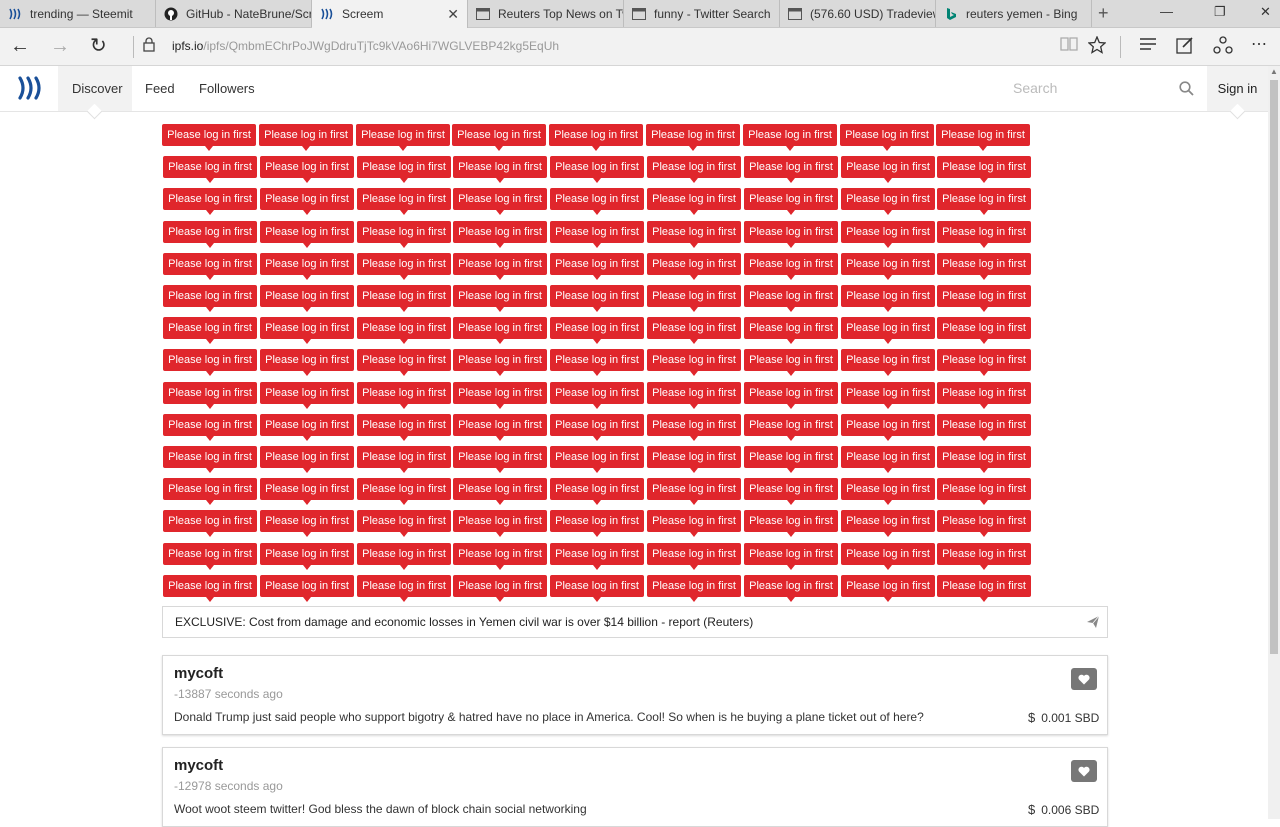 The width and height of the screenshot is (1280, 827). What do you see at coordinates (1097, 47) in the screenshot?
I see `favorite-star-icon` at bounding box center [1097, 47].